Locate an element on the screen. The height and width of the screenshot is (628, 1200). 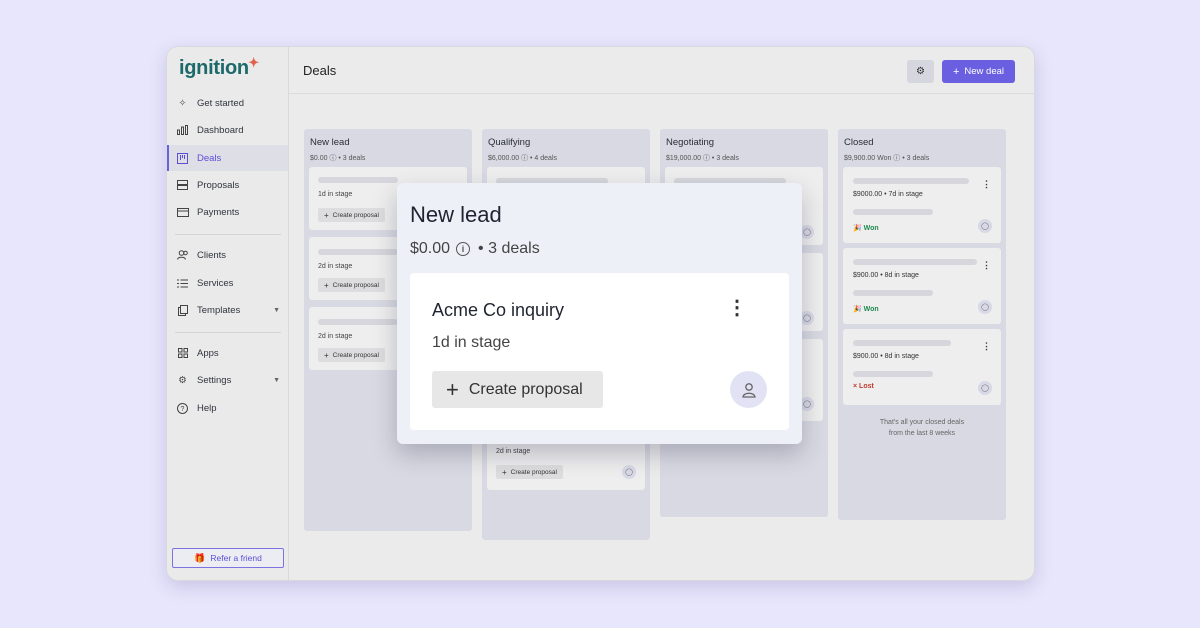
new-deal-button: + New deal is located at coordinates (978, 71).